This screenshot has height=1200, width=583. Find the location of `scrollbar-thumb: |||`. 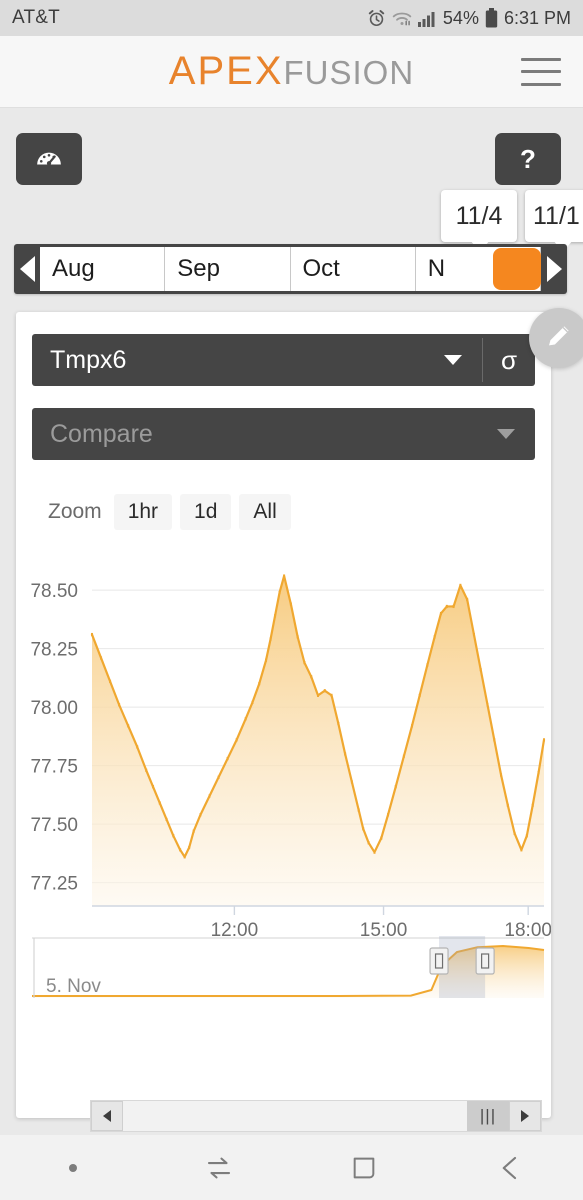

scrollbar-thumb: ||| is located at coordinates (488, 1116).